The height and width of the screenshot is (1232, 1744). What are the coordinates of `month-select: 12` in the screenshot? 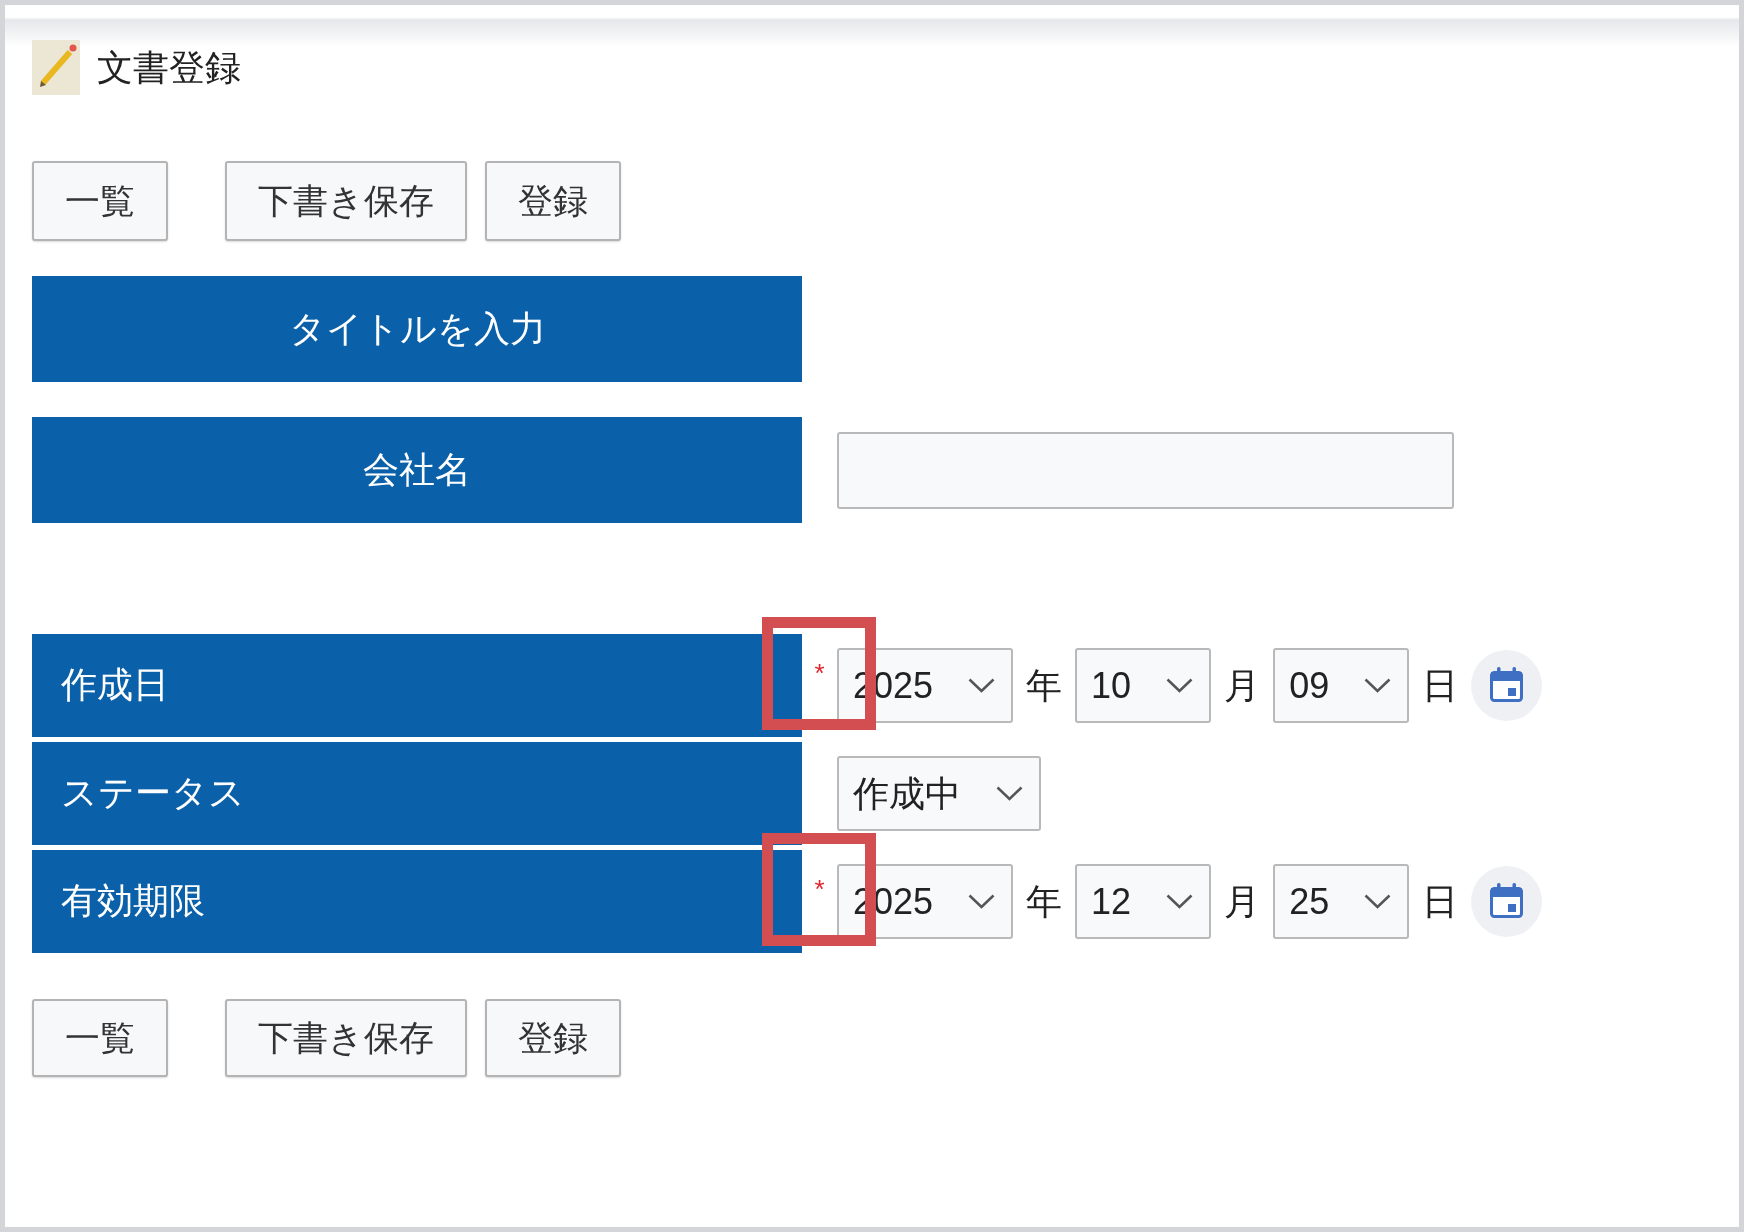 It's located at (1143, 901).